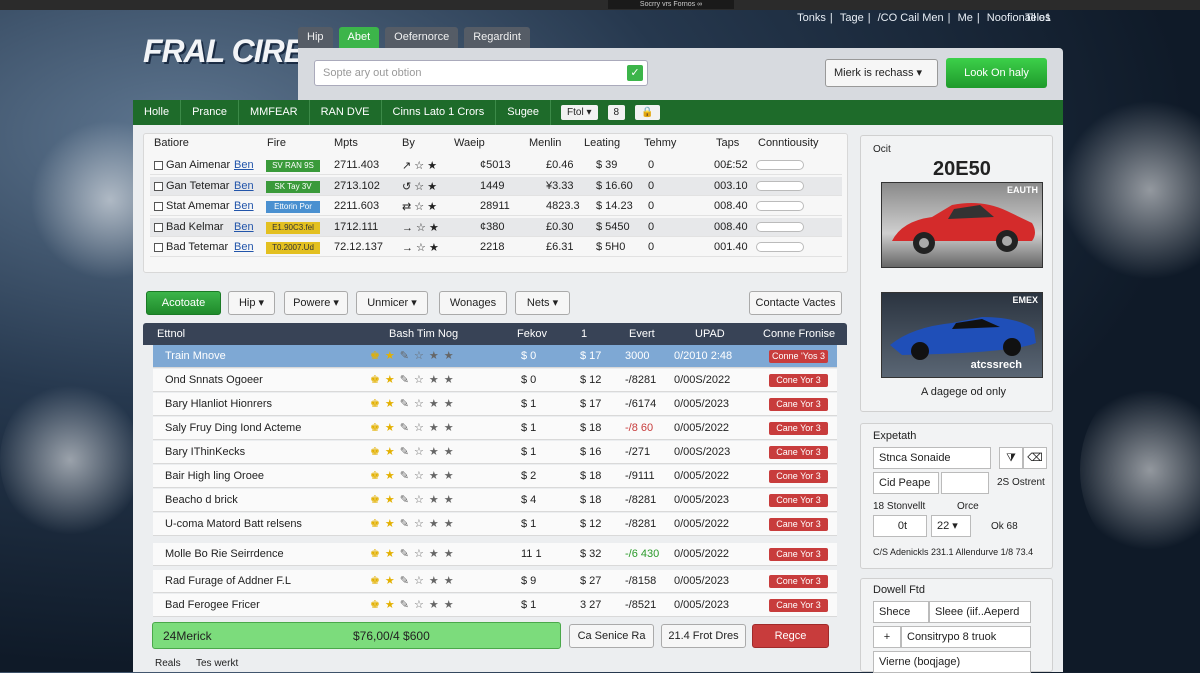 Image resolution: width=1200 pixels, height=673 pixels. I want to click on site-logo: FRAL CIRE, so click(224, 51).